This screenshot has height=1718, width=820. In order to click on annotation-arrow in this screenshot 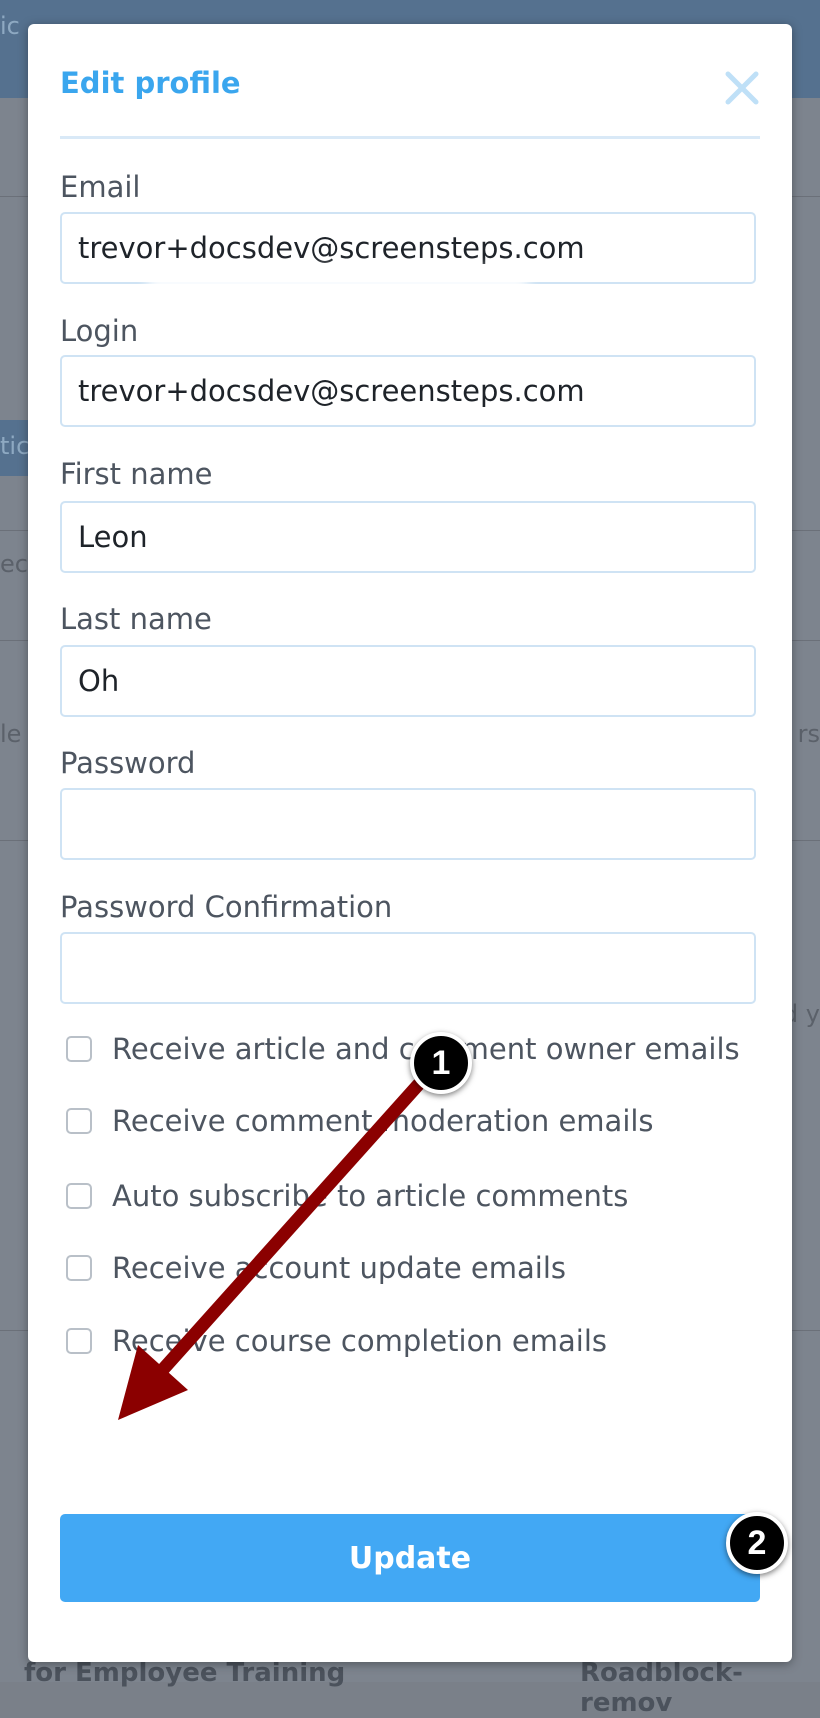, I will do `click(271, 1249)`.